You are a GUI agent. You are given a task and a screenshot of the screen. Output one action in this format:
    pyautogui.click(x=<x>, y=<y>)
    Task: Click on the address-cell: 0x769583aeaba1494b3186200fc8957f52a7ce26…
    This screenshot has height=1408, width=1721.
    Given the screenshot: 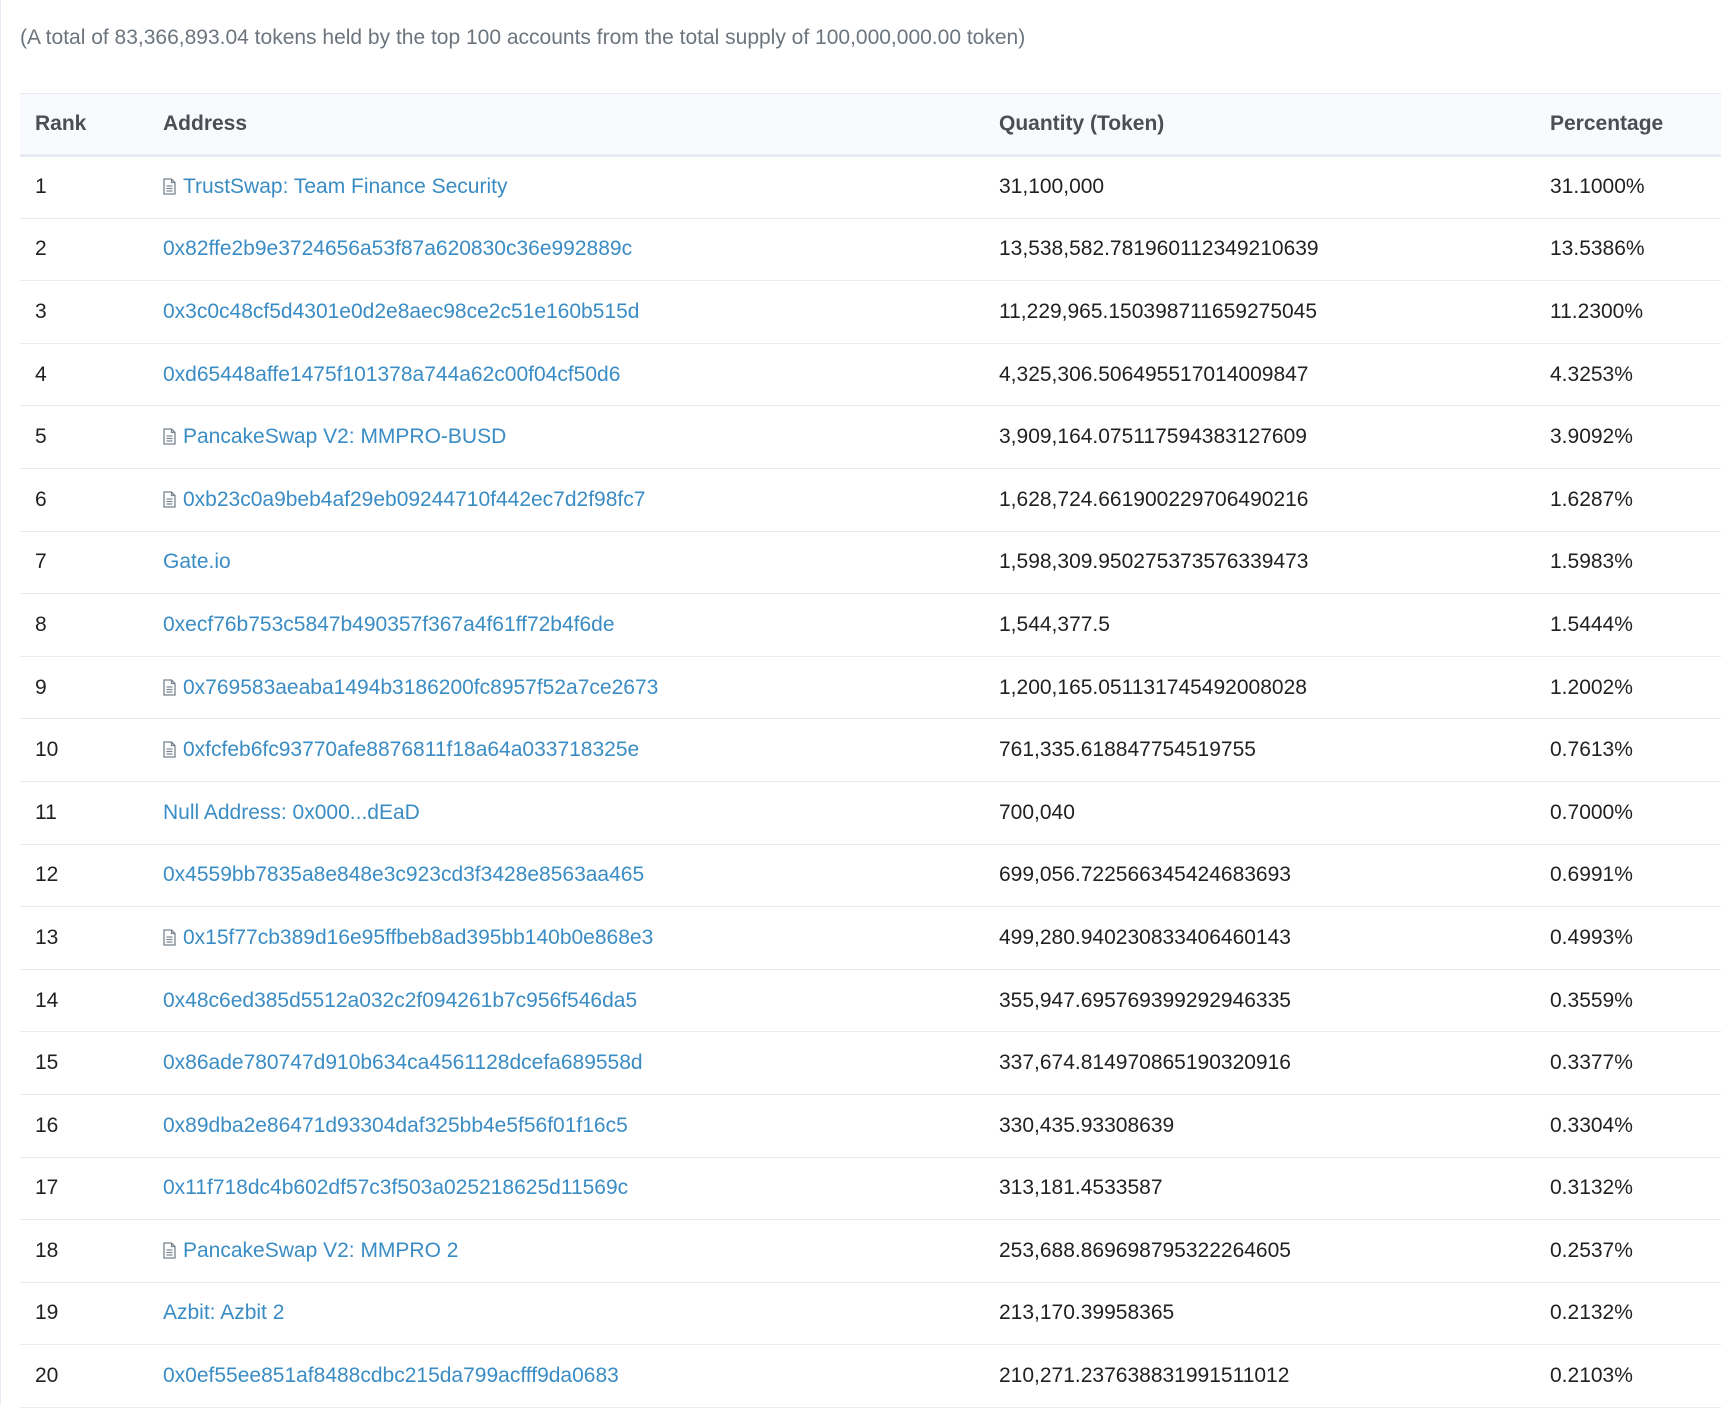 What is the action you would take?
    pyautogui.click(x=566, y=688)
    